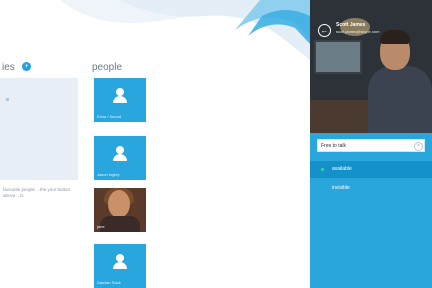  What do you see at coordinates (8, 67) in the screenshot?
I see `favorites-heading: ies` at bounding box center [8, 67].